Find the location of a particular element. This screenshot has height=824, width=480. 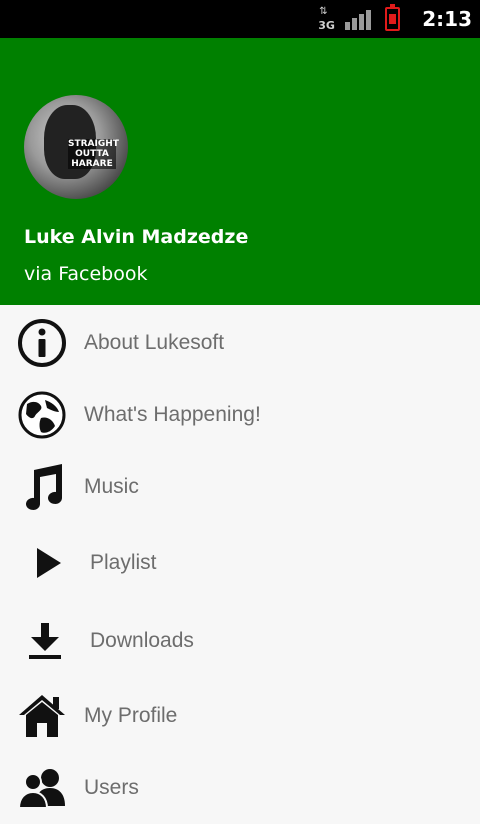

menu-item-about: About Lukesoft is located at coordinates (240, 343).